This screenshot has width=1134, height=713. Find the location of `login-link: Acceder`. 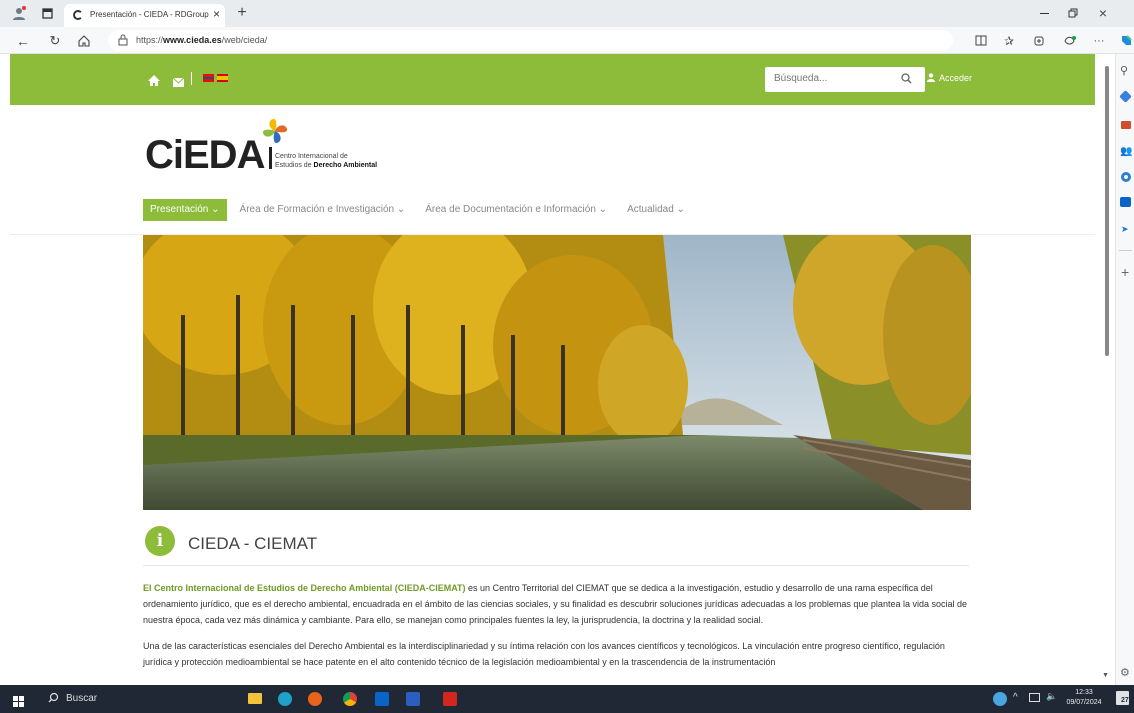

login-link: Acceder is located at coordinates (949, 78).